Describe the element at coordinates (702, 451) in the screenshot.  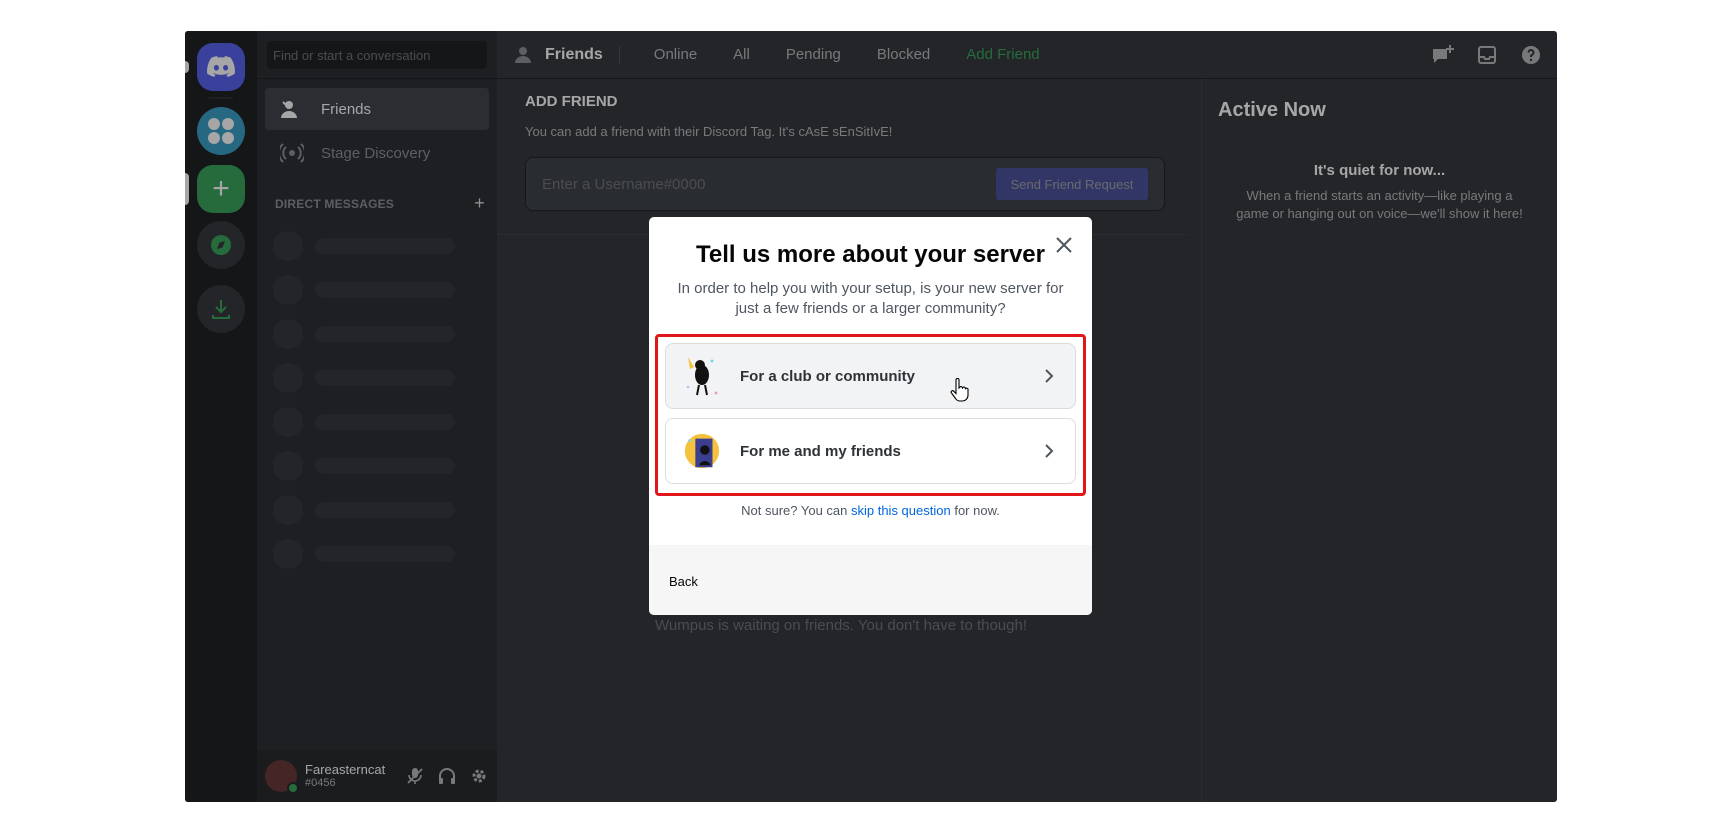
I see `friends-illustration-icon` at that location.